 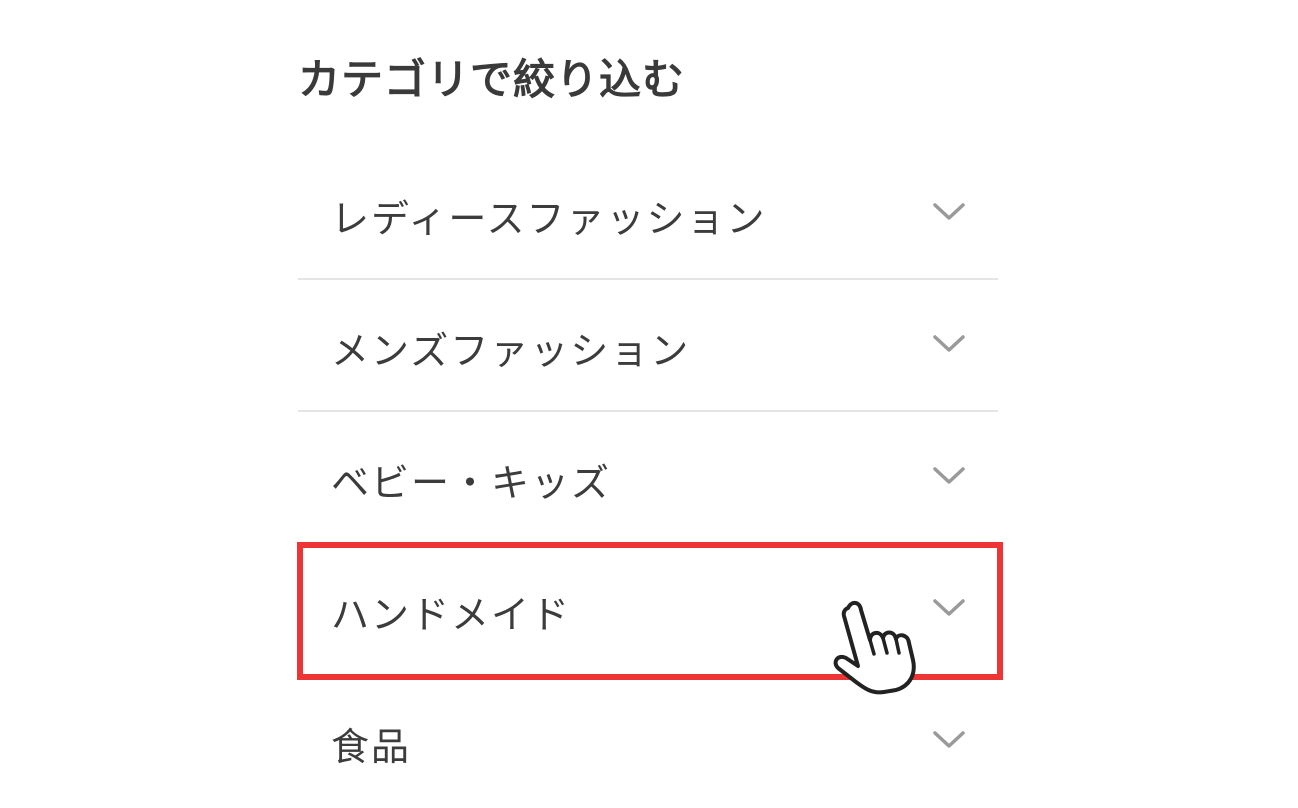 I want to click on category-label: 食品, so click(x=371, y=747).